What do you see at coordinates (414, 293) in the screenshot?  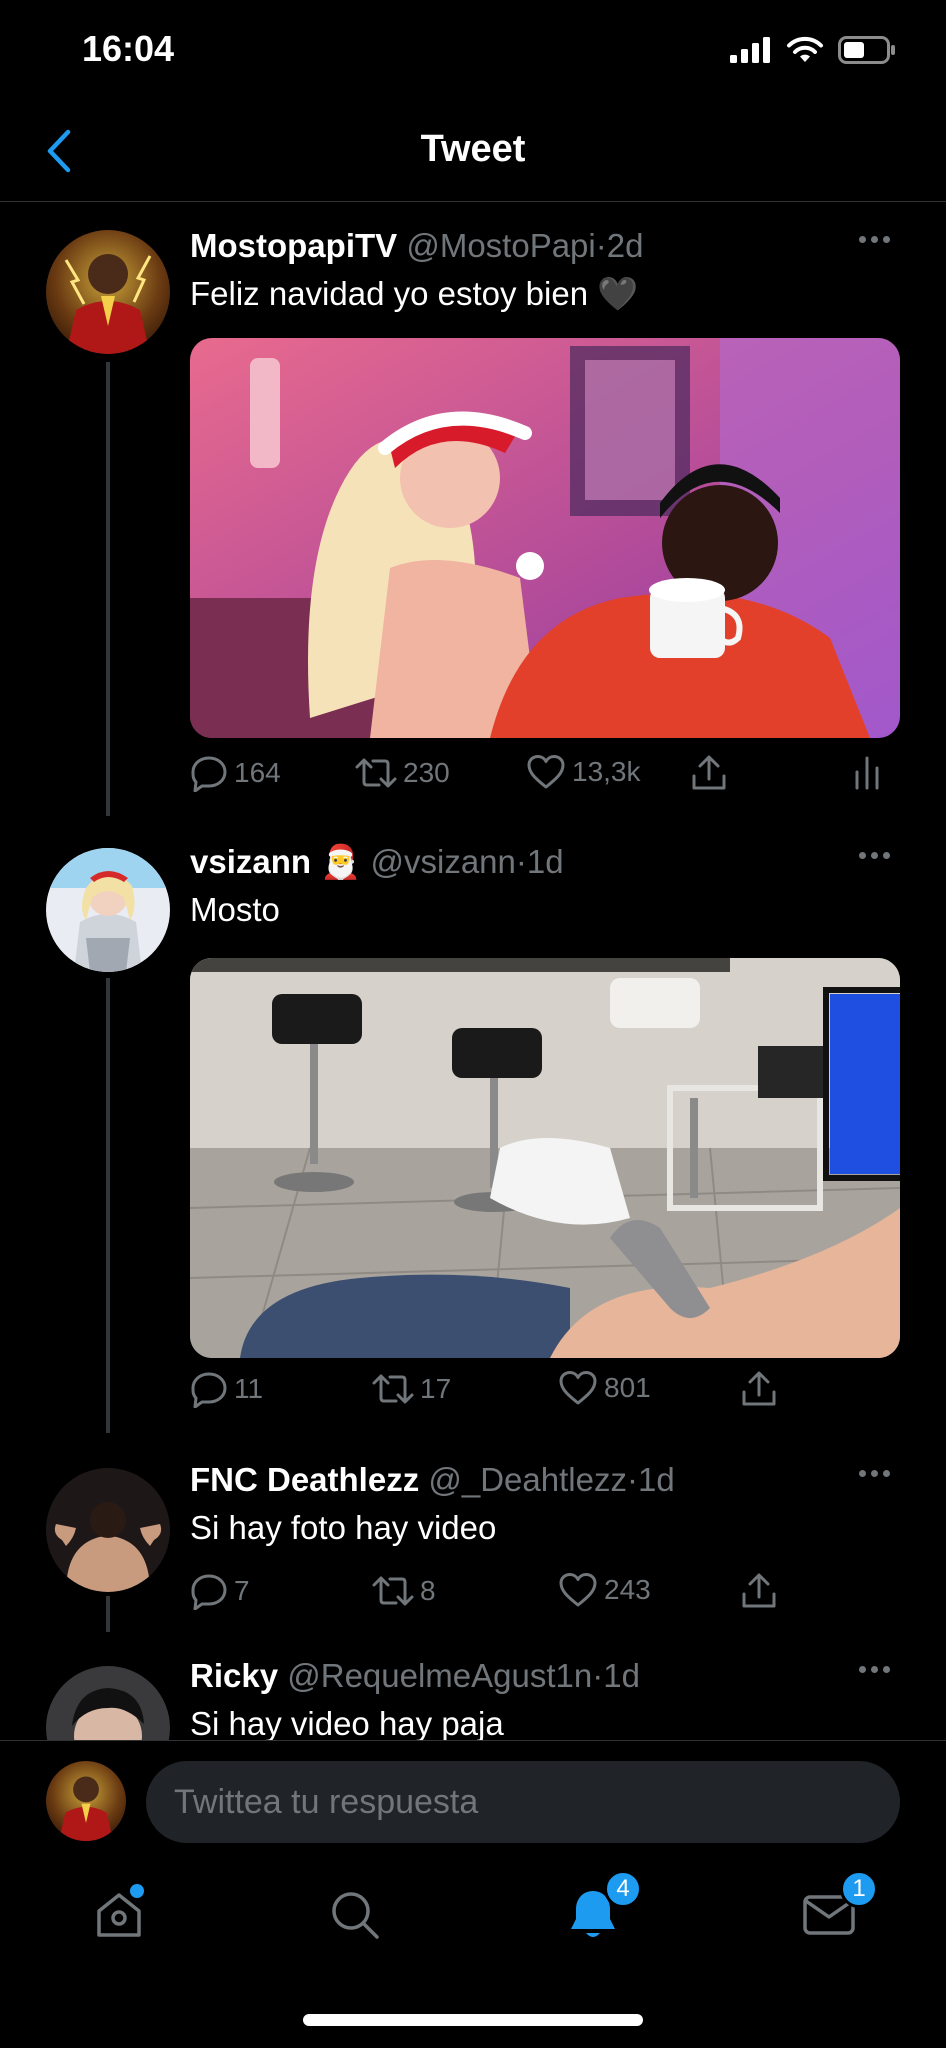 I see `tweet-text: Feliz navidad yo estoy bien 🖤` at bounding box center [414, 293].